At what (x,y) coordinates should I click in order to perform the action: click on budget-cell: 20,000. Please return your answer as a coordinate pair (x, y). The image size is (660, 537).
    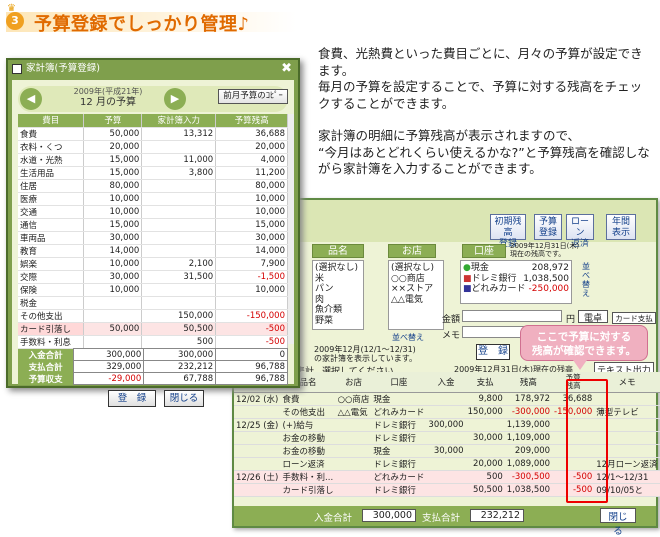
    Looking at the image, I should click on (113, 147).